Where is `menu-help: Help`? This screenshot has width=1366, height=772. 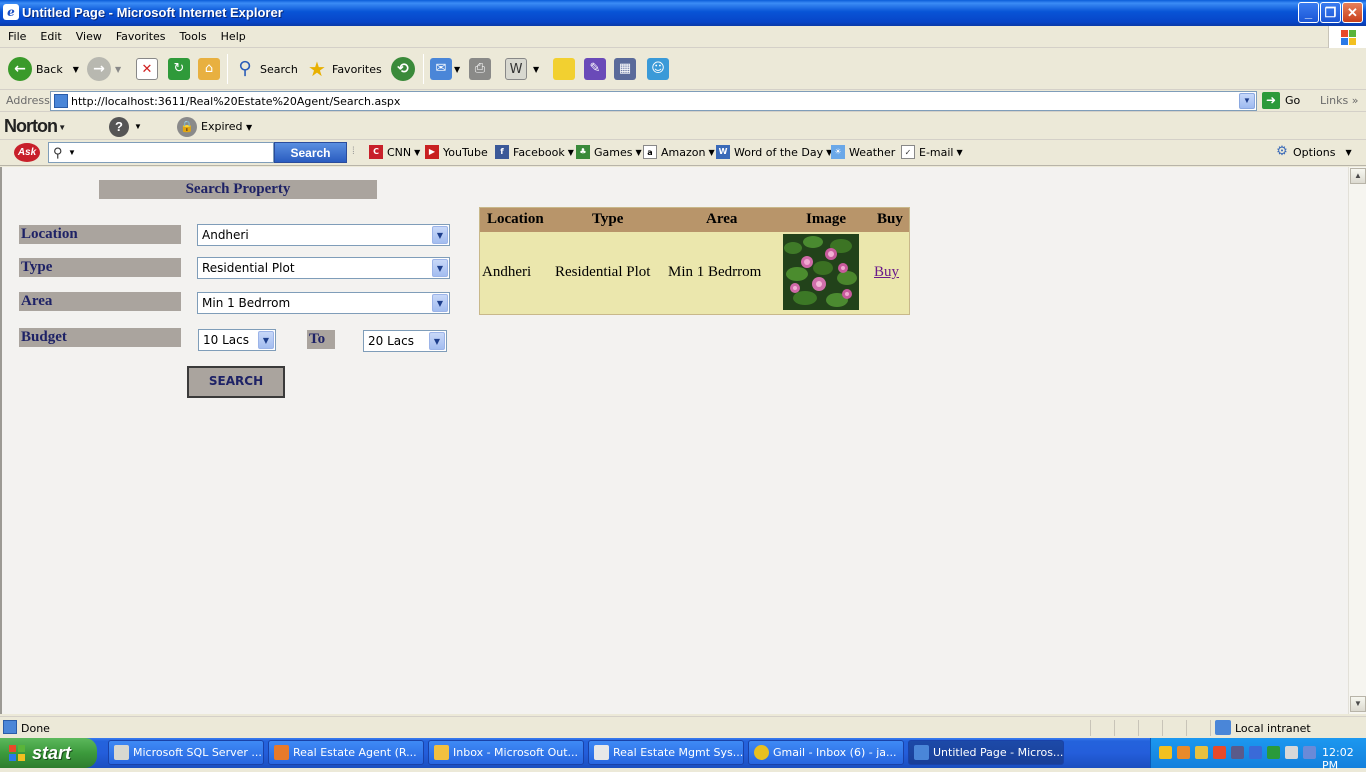
menu-help: Help is located at coordinates (232, 34).